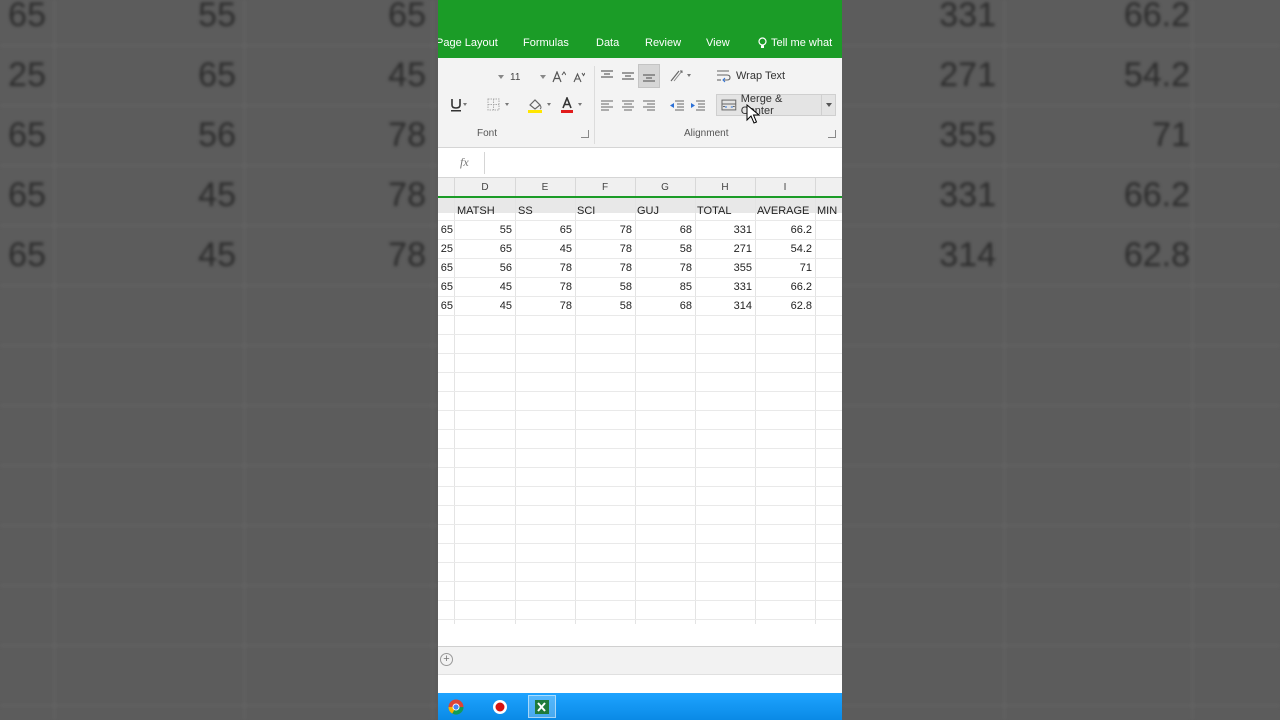 Image resolution: width=1280 pixels, height=720 pixels. What do you see at coordinates (795, 43) in the screenshot?
I see `tell-me-box: Tell me what` at bounding box center [795, 43].